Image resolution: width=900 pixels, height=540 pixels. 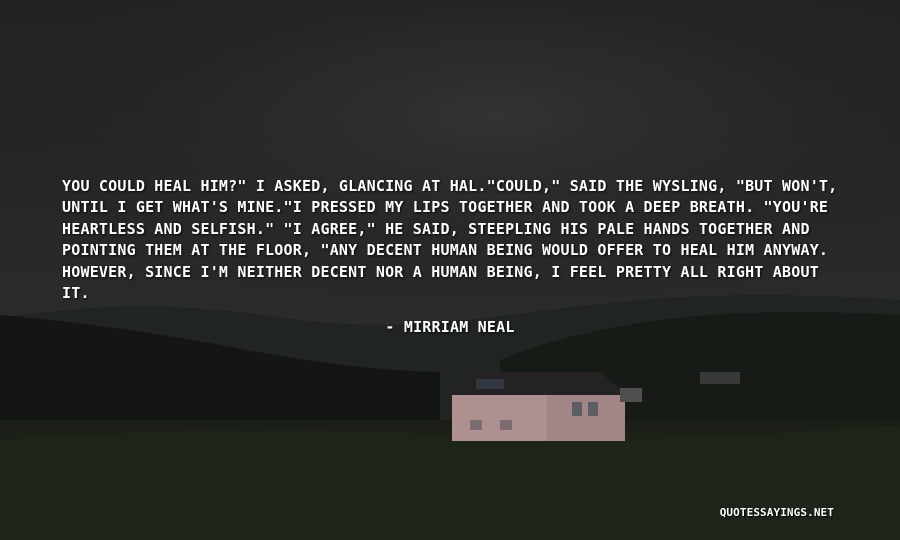 I want to click on site-watermark: QUOTESSAYINGS.NET, so click(x=776, y=512).